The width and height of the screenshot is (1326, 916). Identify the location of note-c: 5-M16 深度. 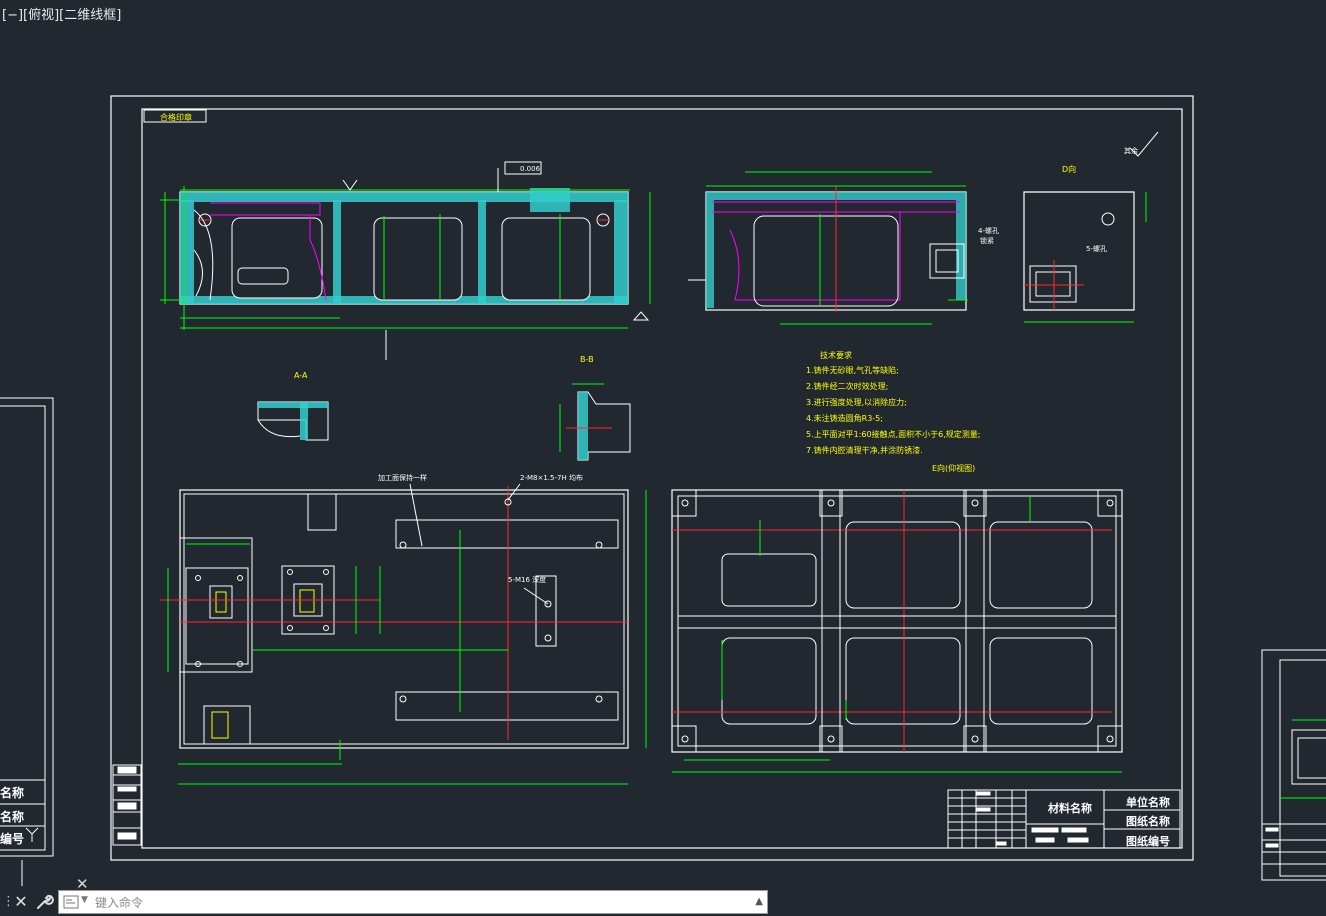
(527, 579).